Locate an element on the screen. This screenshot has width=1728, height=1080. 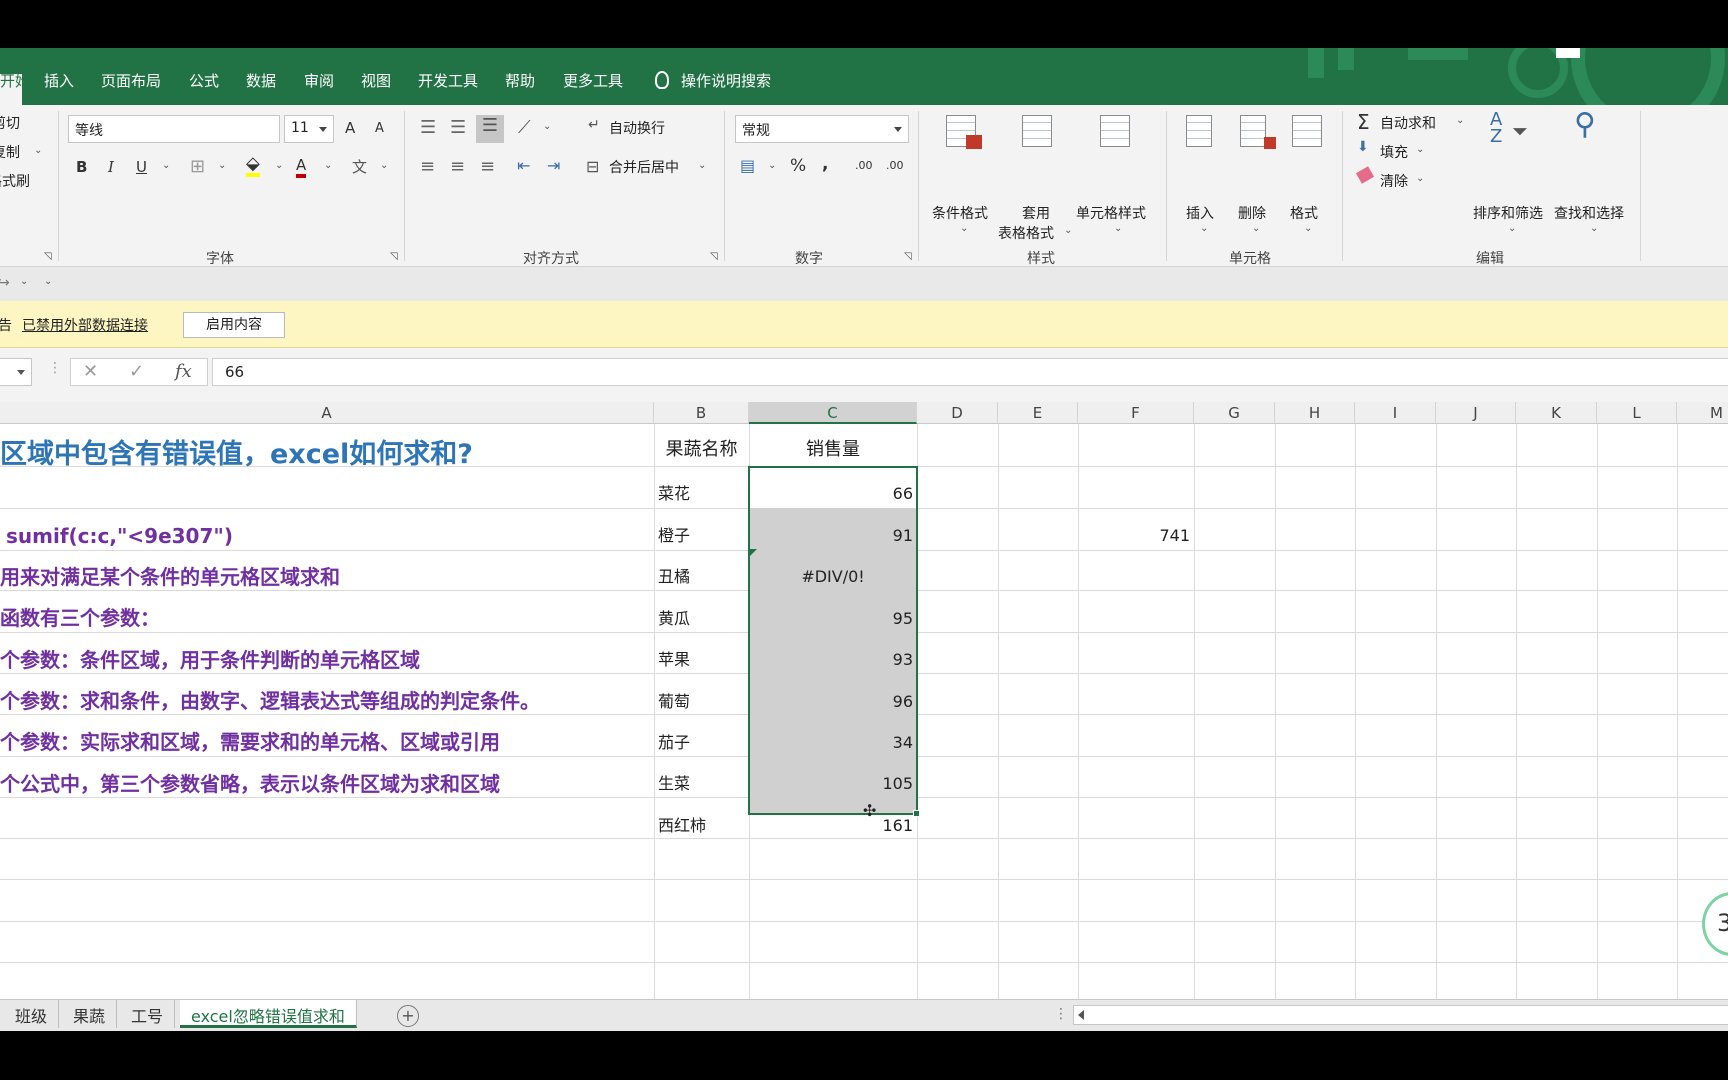
column-header-h: H is located at coordinates (1315, 413).